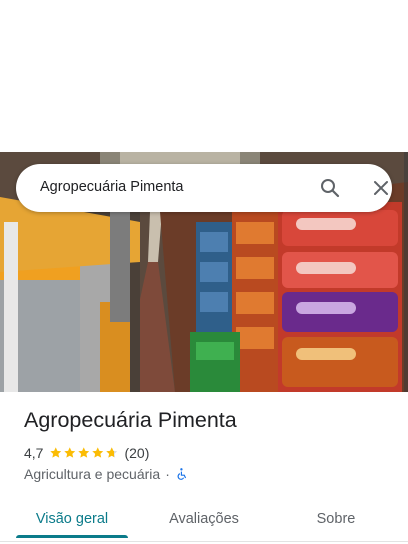 The width and height of the screenshot is (408, 544). I want to click on rating-stars, so click(84, 453).